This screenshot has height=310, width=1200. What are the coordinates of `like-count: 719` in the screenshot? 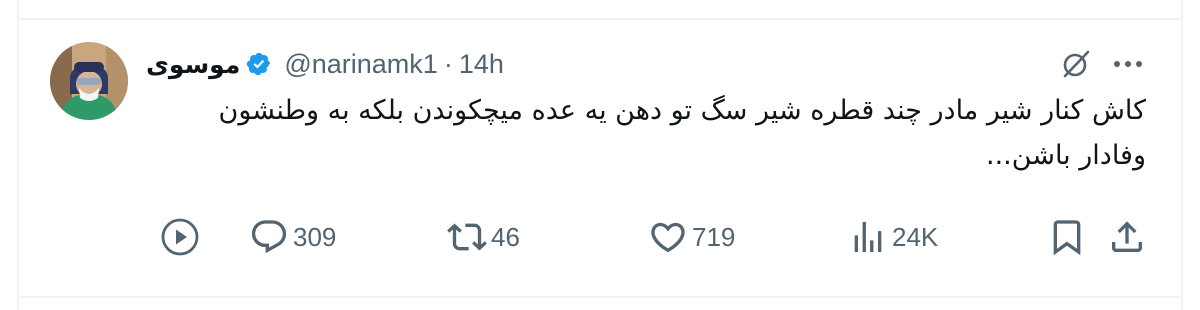 It's located at (714, 236).